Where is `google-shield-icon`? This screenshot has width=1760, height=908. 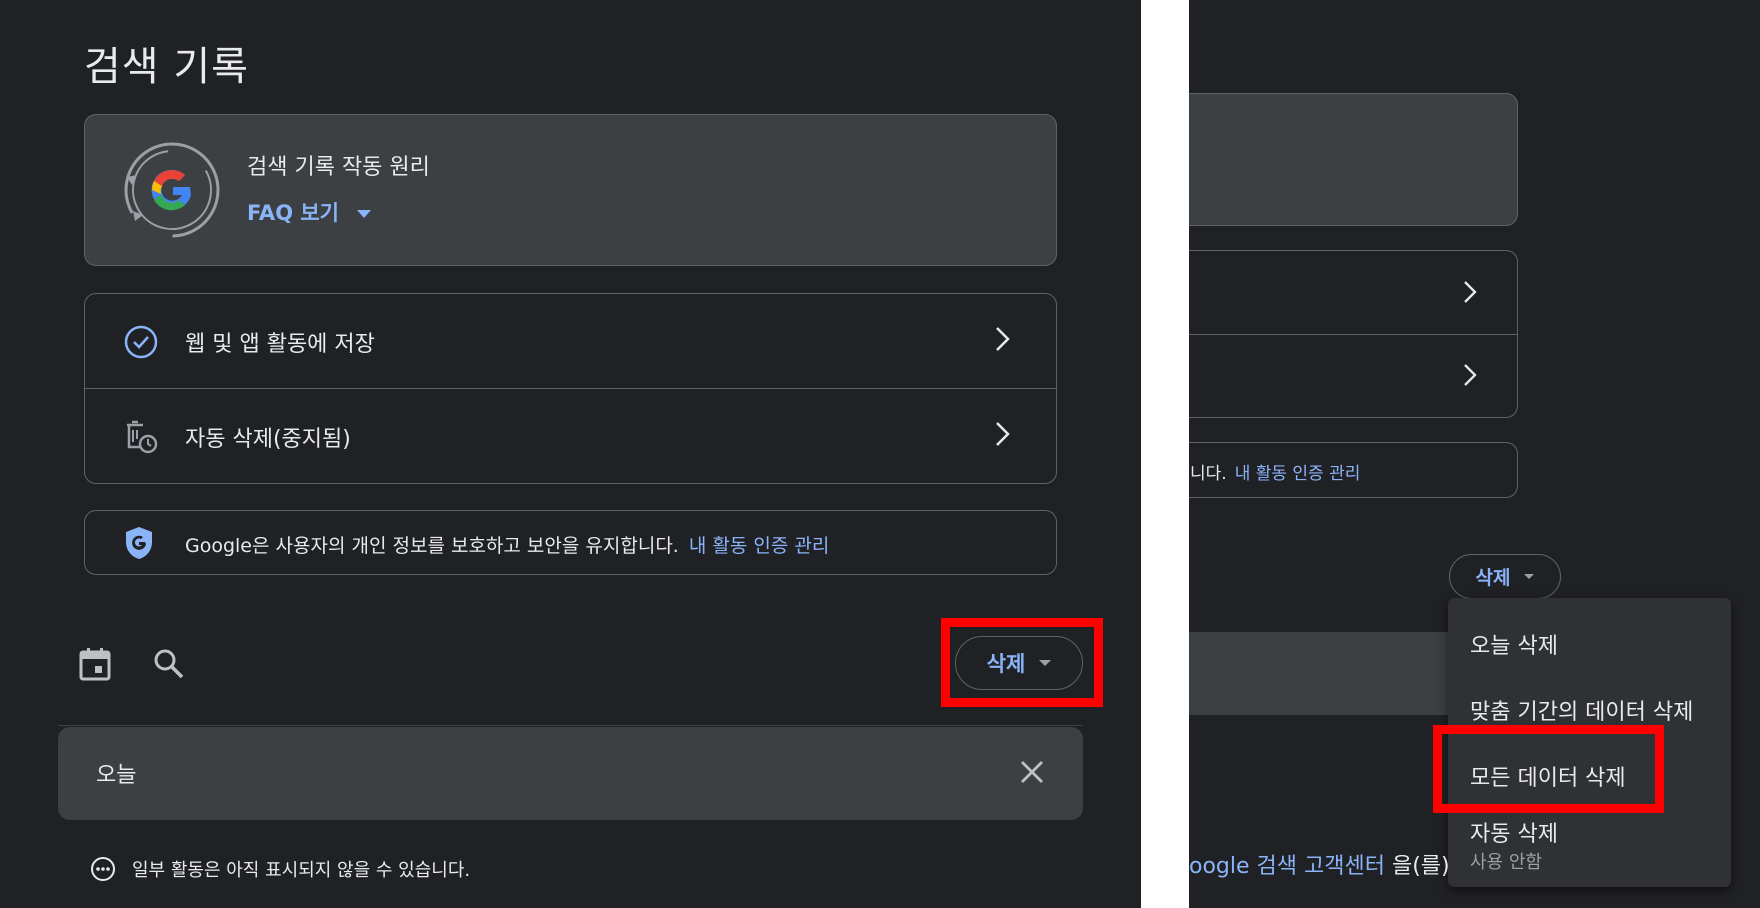 google-shield-icon is located at coordinates (139, 543).